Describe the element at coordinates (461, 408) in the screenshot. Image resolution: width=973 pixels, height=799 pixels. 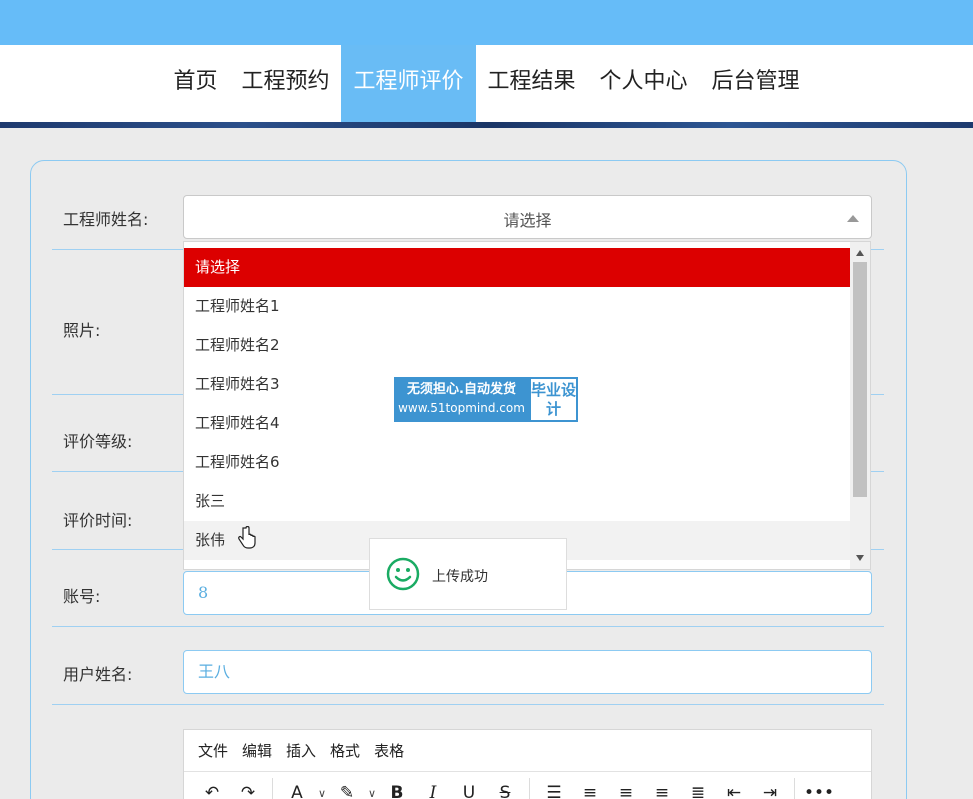
I see `watermark-line2: www.51topmind.com` at that location.